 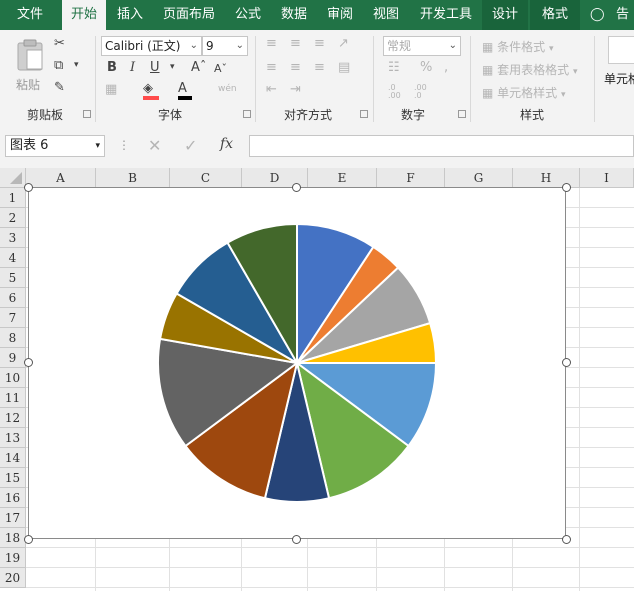 What do you see at coordinates (13, 558) in the screenshot?
I see `row-header: 19` at bounding box center [13, 558].